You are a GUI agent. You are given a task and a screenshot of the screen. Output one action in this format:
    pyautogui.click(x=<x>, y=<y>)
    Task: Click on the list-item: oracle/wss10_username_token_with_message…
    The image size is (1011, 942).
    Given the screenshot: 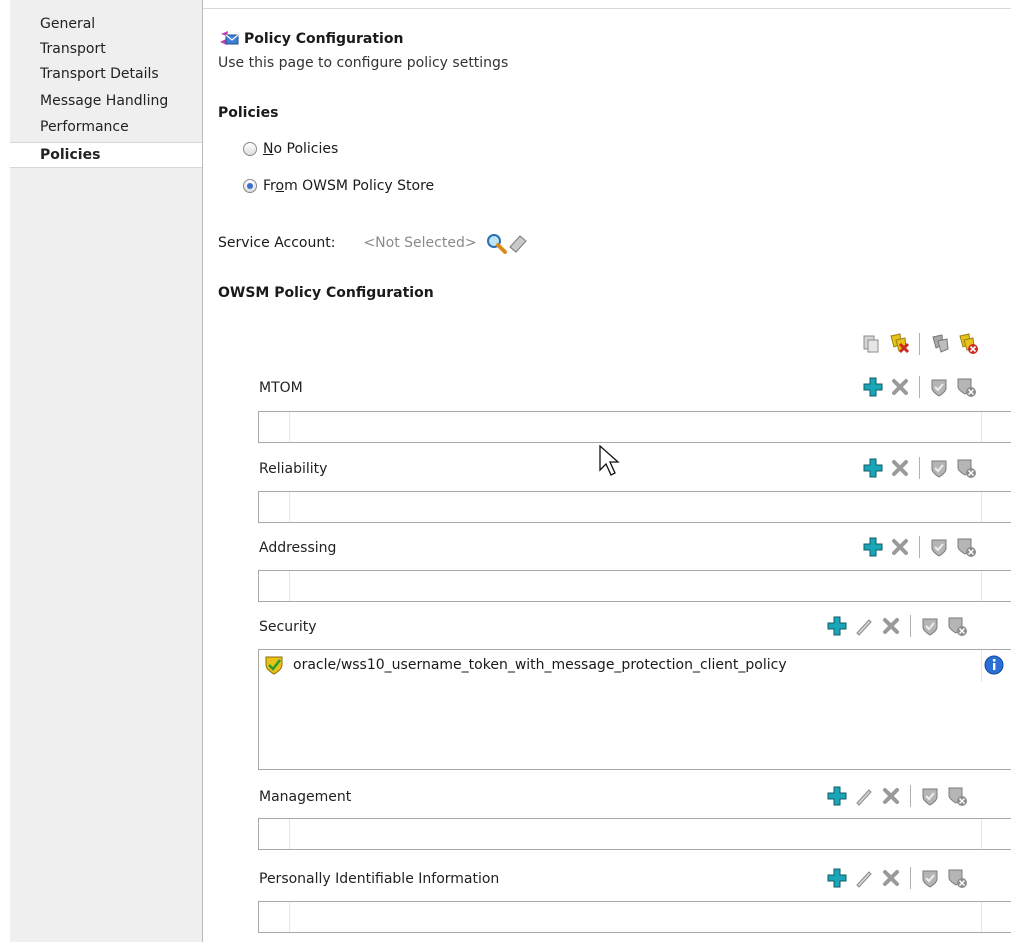 What is the action you would take?
    pyautogui.click(x=525, y=665)
    